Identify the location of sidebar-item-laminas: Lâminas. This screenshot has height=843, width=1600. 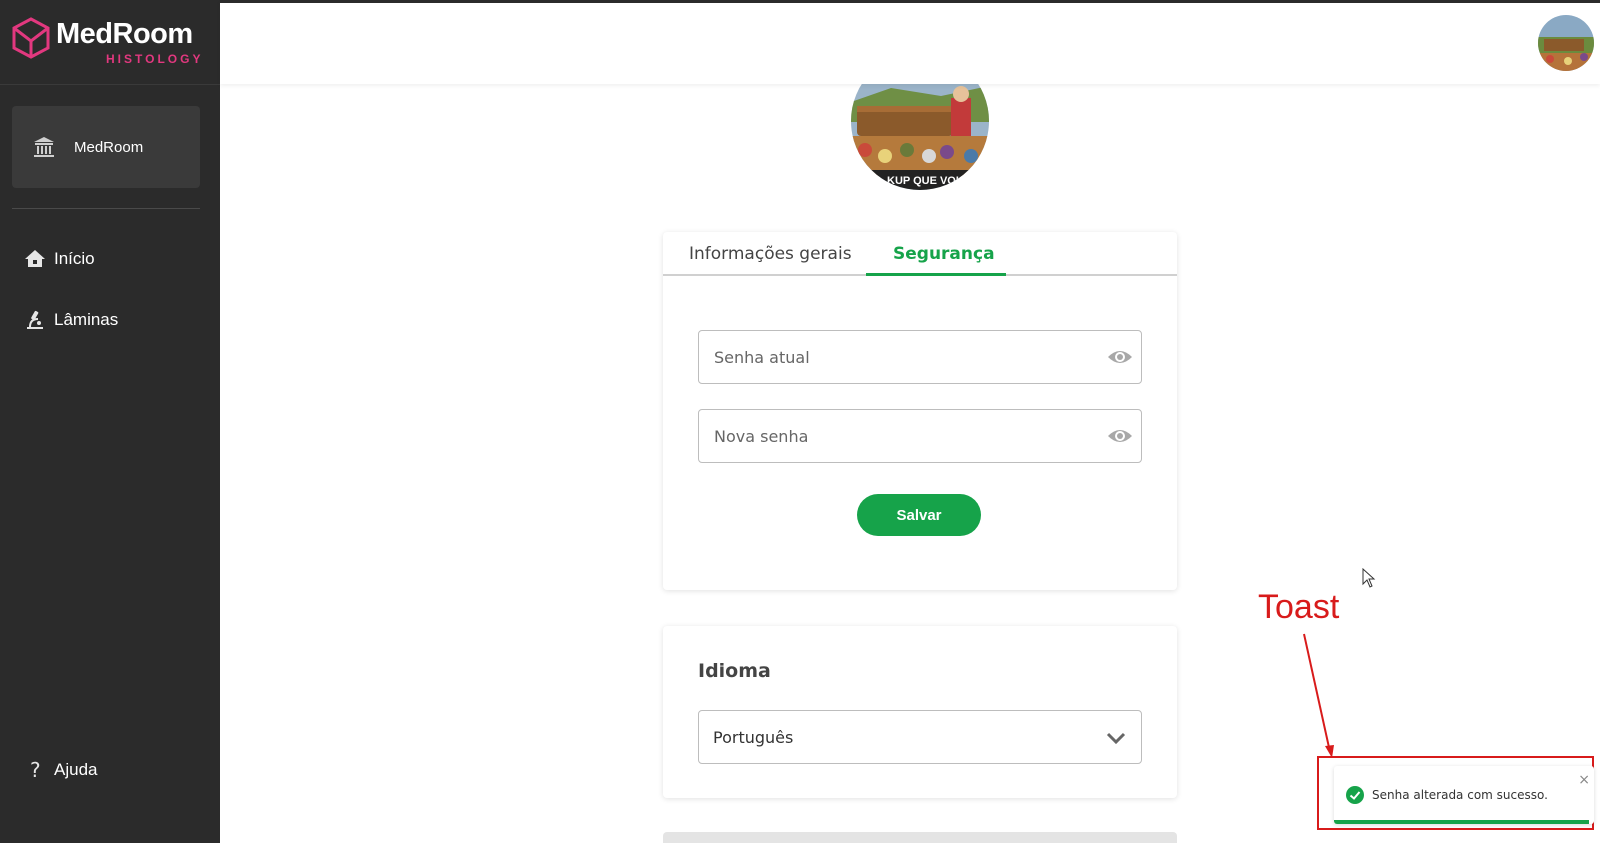
(71, 320).